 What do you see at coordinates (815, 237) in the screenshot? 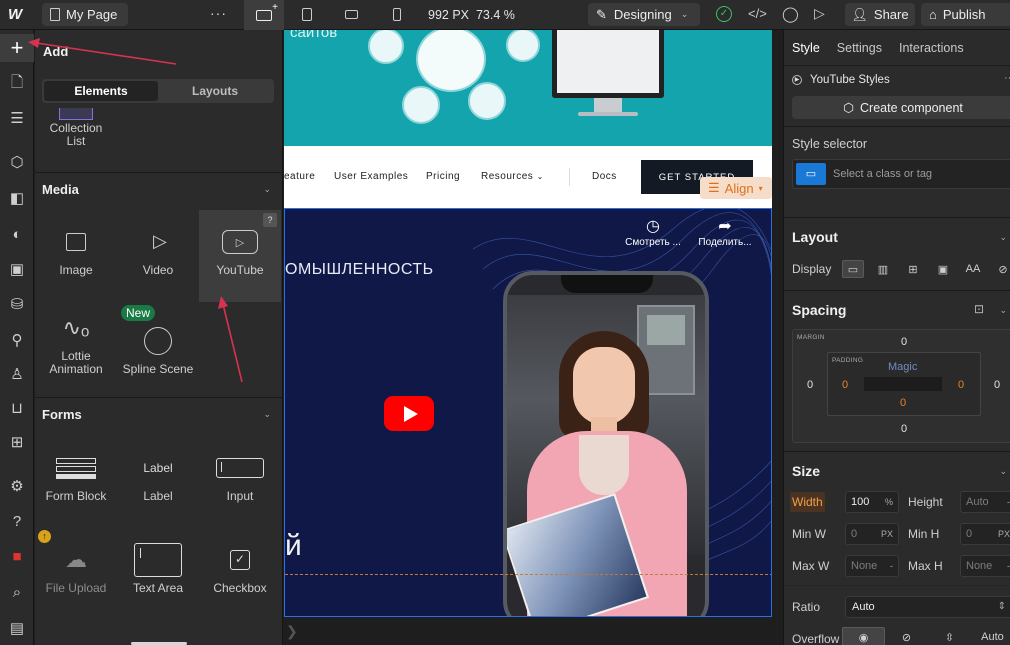
I see `layout-section-title: Layout` at bounding box center [815, 237].